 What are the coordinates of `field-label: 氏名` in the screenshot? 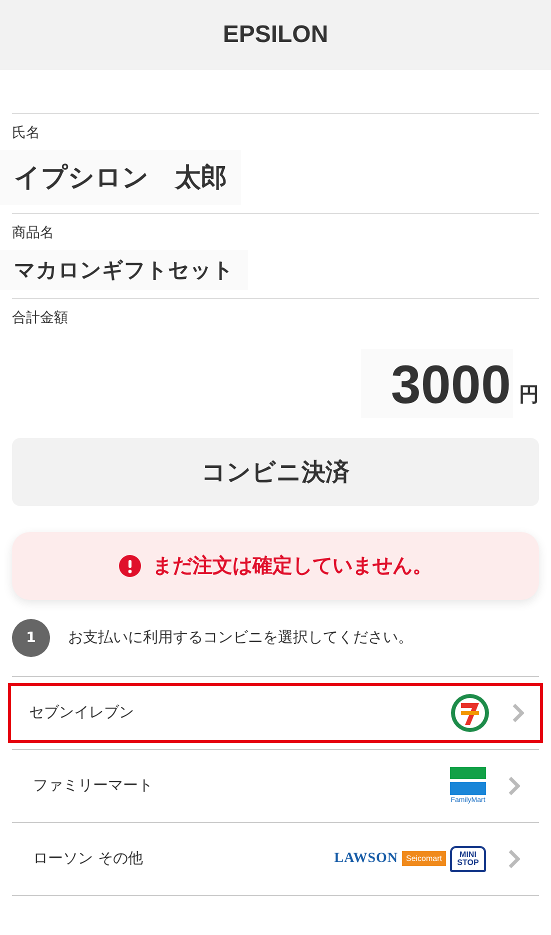 It's located at (26, 133).